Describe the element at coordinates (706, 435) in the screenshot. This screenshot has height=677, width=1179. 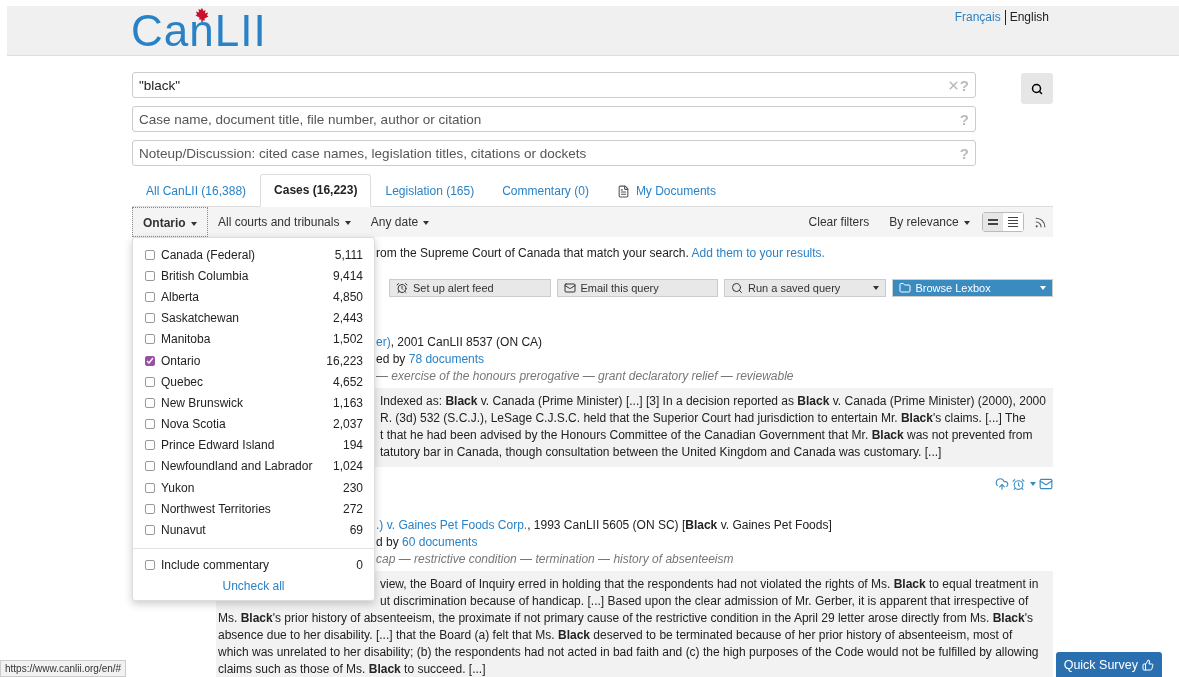
I see `snippet-text: t that he had been advised by the Honours Committee of the Canadian Government that Mr. Black was not prevented from` at that location.